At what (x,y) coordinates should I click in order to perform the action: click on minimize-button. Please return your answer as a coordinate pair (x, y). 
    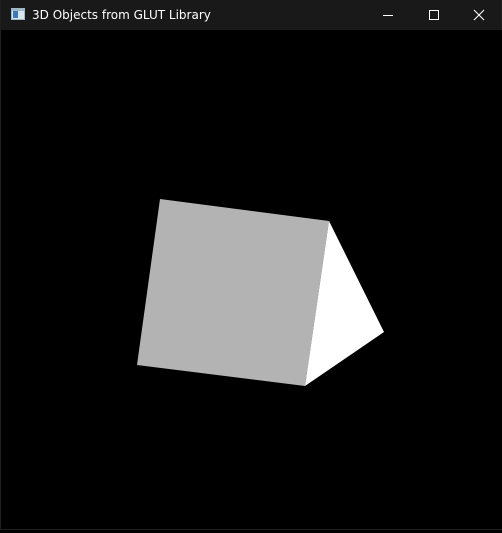
    Looking at the image, I should click on (388, 15).